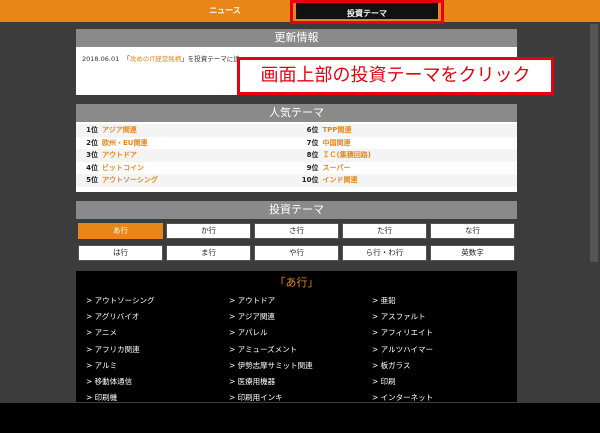 The width and height of the screenshot is (600, 433). What do you see at coordinates (157, 303) in the screenshot?
I see `theme-list-item: > アウトソーシング` at bounding box center [157, 303].